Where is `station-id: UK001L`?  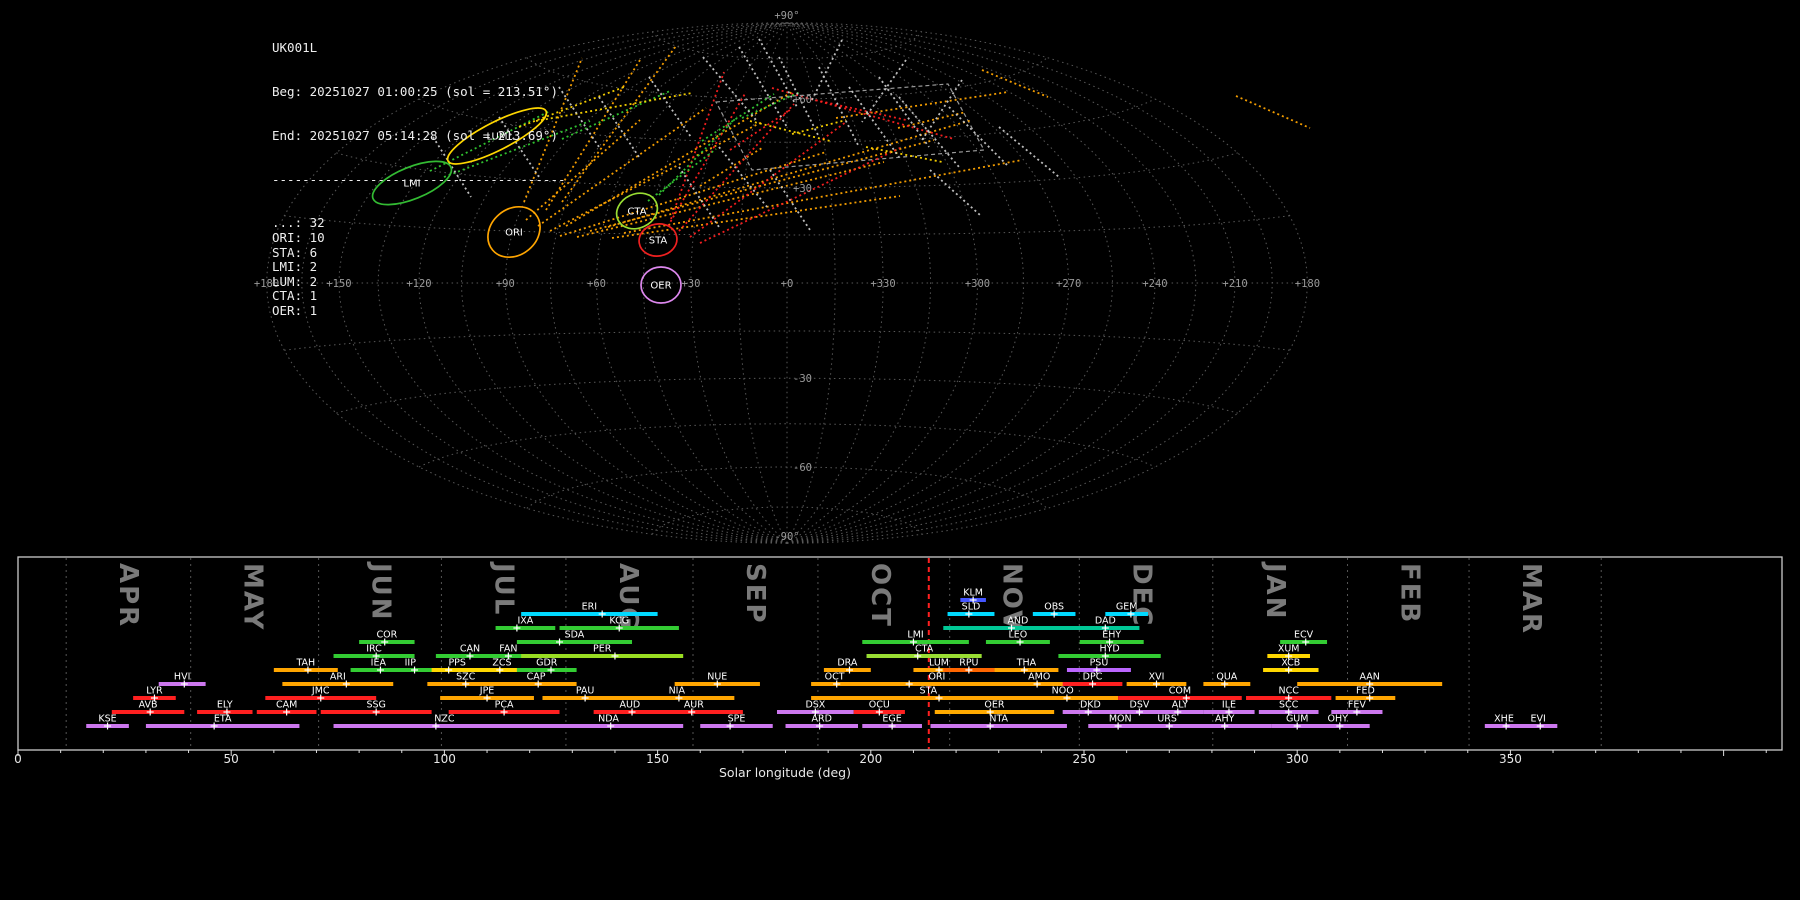 station-id: UK001L is located at coordinates (295, 48).